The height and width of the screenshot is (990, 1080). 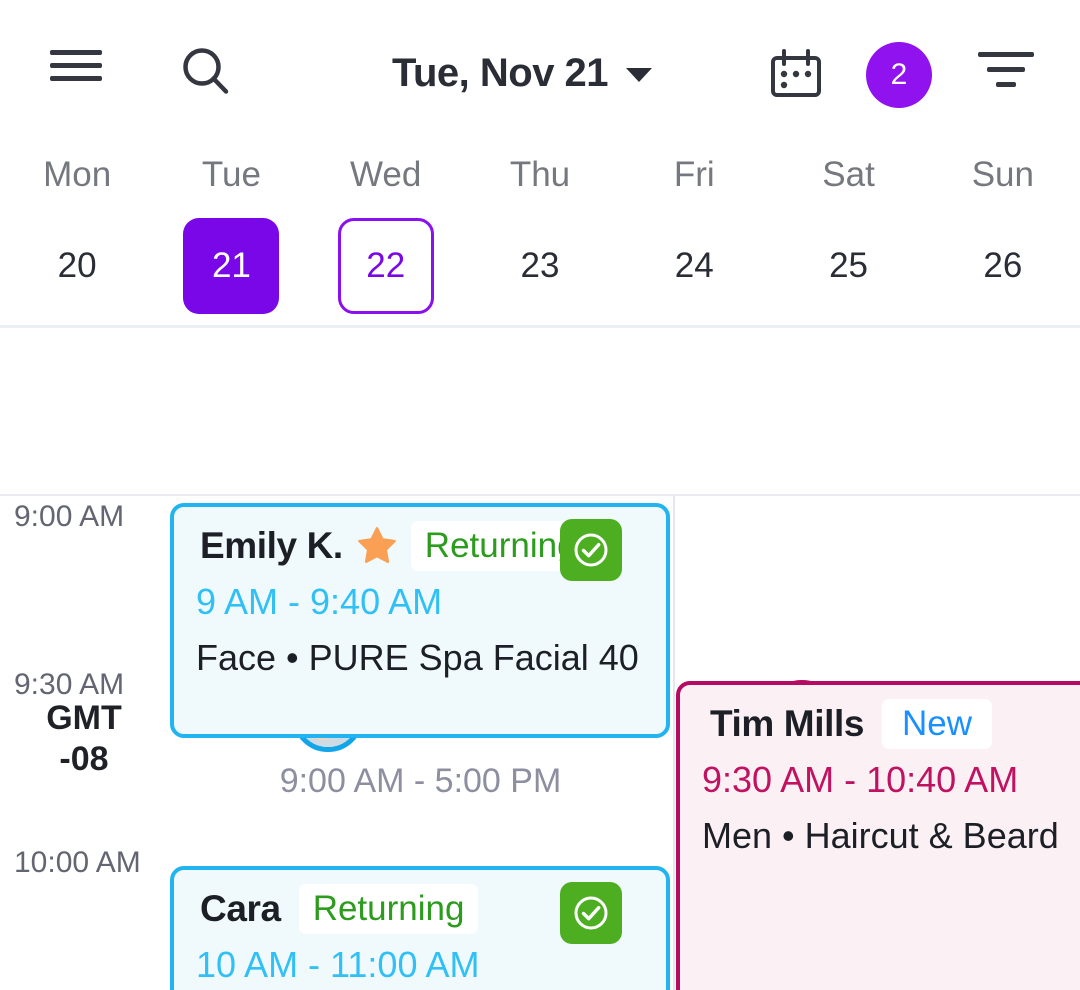 What do you see at coordinates (848, 174) in the screenshot?
I see `day-name: Sat` at bounding box center [848, 174].